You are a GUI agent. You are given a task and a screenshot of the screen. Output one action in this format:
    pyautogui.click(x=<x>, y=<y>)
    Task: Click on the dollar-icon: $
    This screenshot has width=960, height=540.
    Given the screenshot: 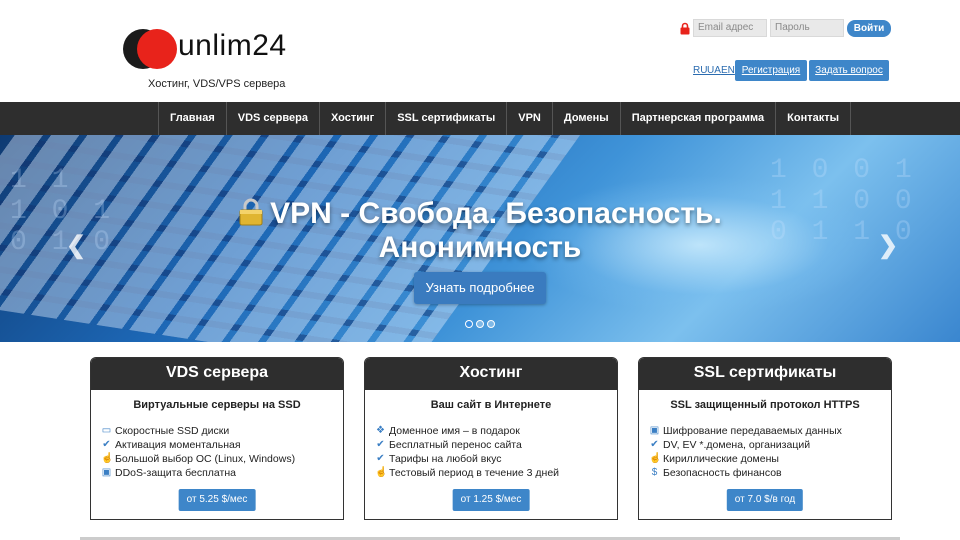 What is the action you would take?
    pyautogui.click(x=654, y=472)
    